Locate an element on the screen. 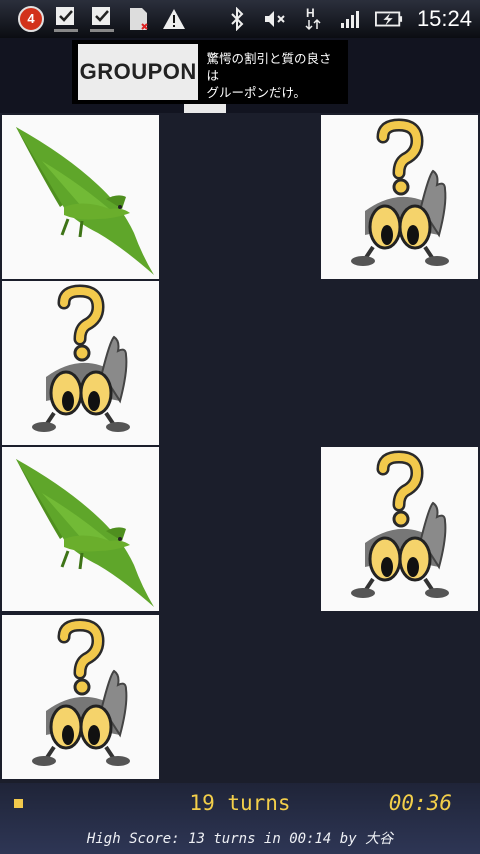  mute-icon is located at coordinates (275, 19).